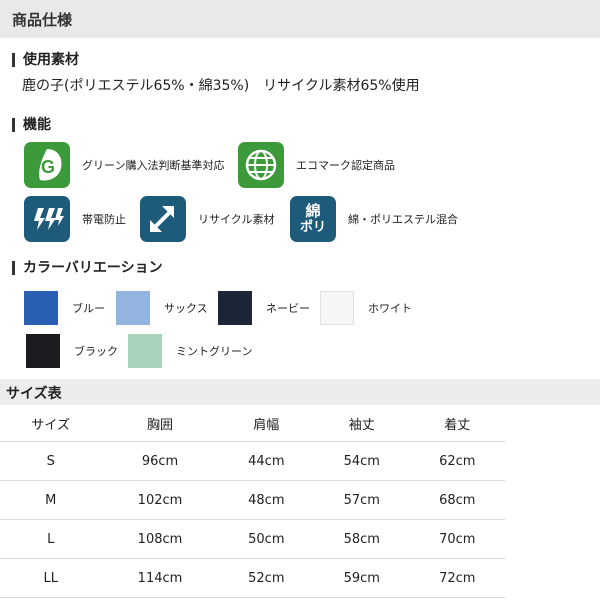  I want to click on color-item-sax: サックス, so click(162, 308).